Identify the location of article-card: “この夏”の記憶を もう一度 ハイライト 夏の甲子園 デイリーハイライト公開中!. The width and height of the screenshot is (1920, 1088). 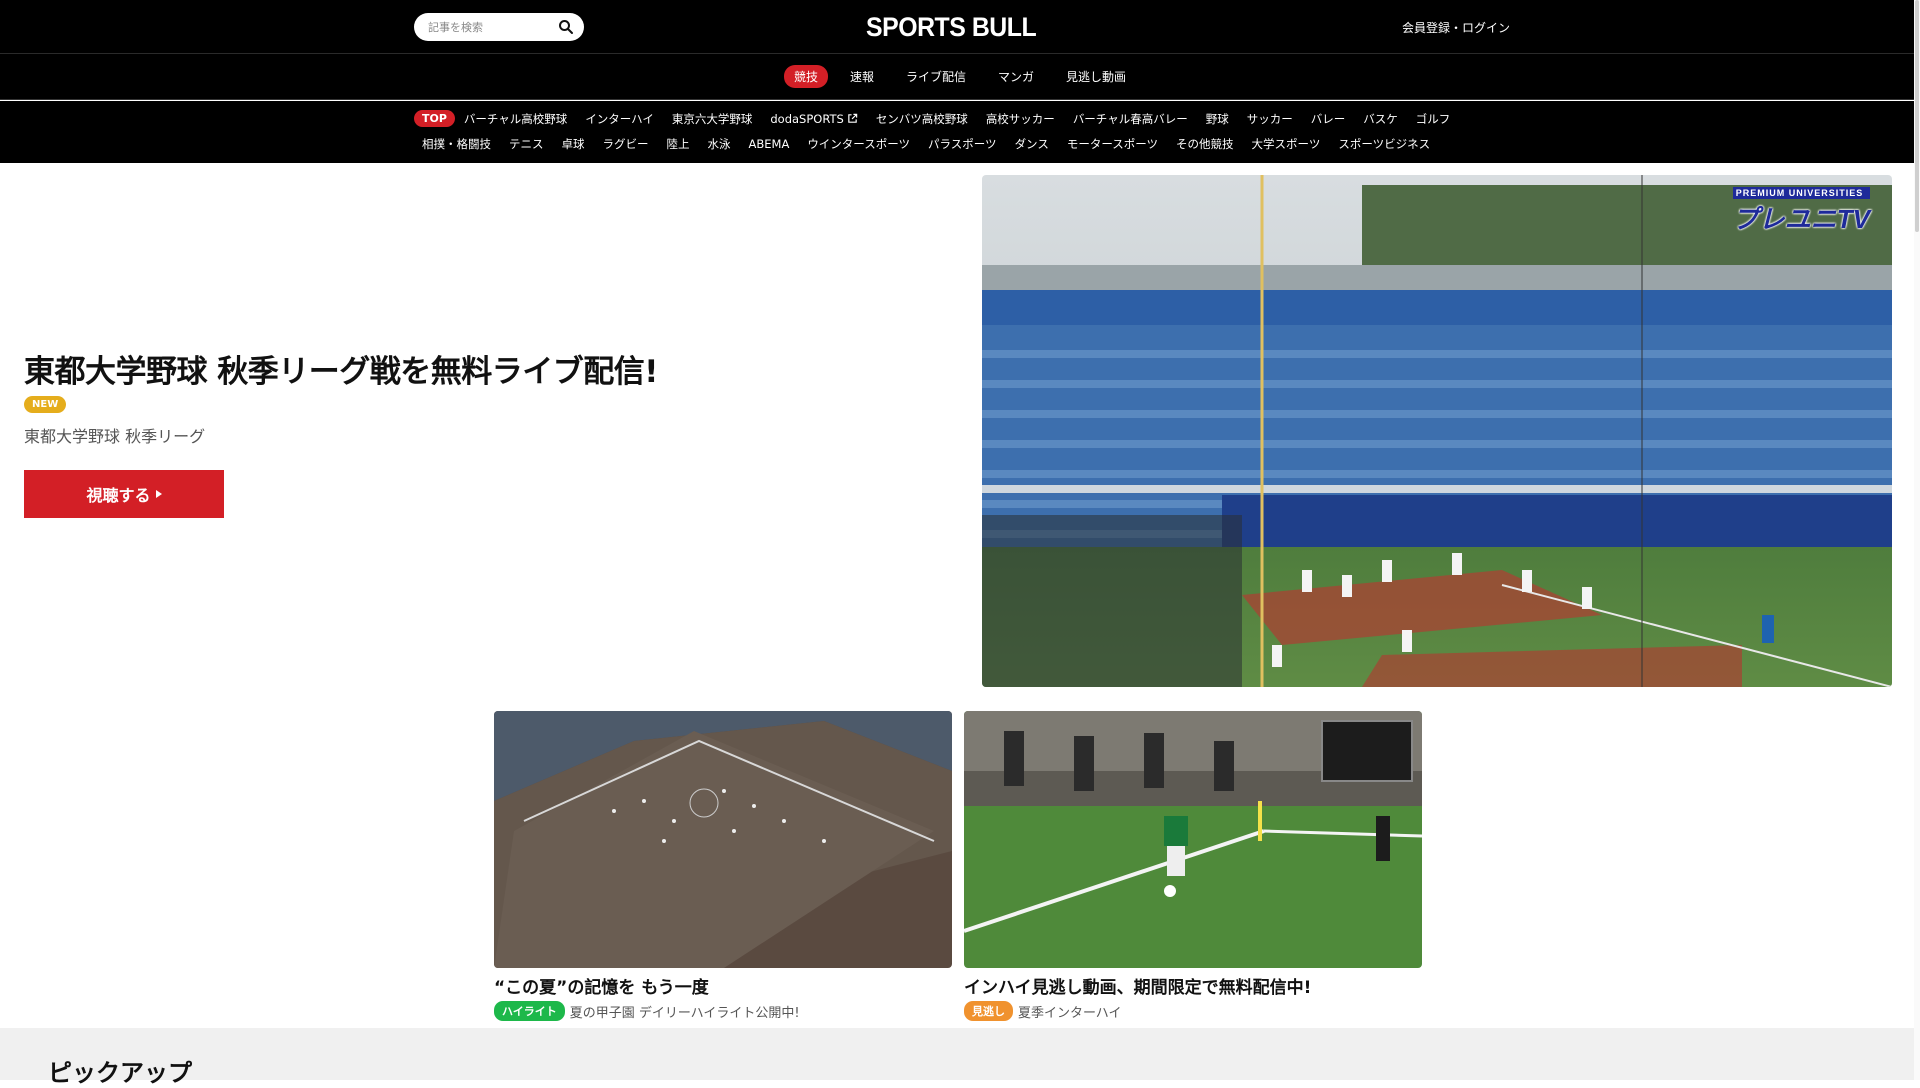
(723, 866).